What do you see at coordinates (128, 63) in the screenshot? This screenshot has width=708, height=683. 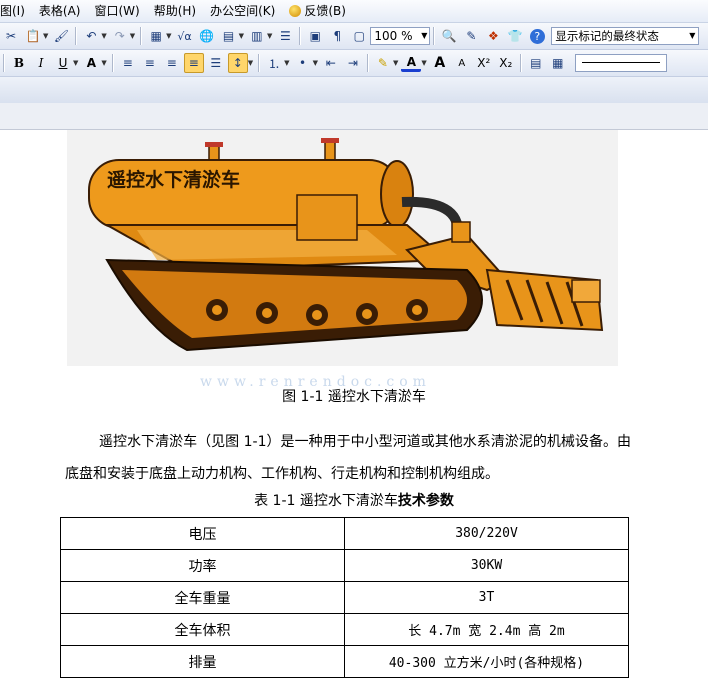 I see `align-left-icon: ≡` at bounding box center [128, 63].